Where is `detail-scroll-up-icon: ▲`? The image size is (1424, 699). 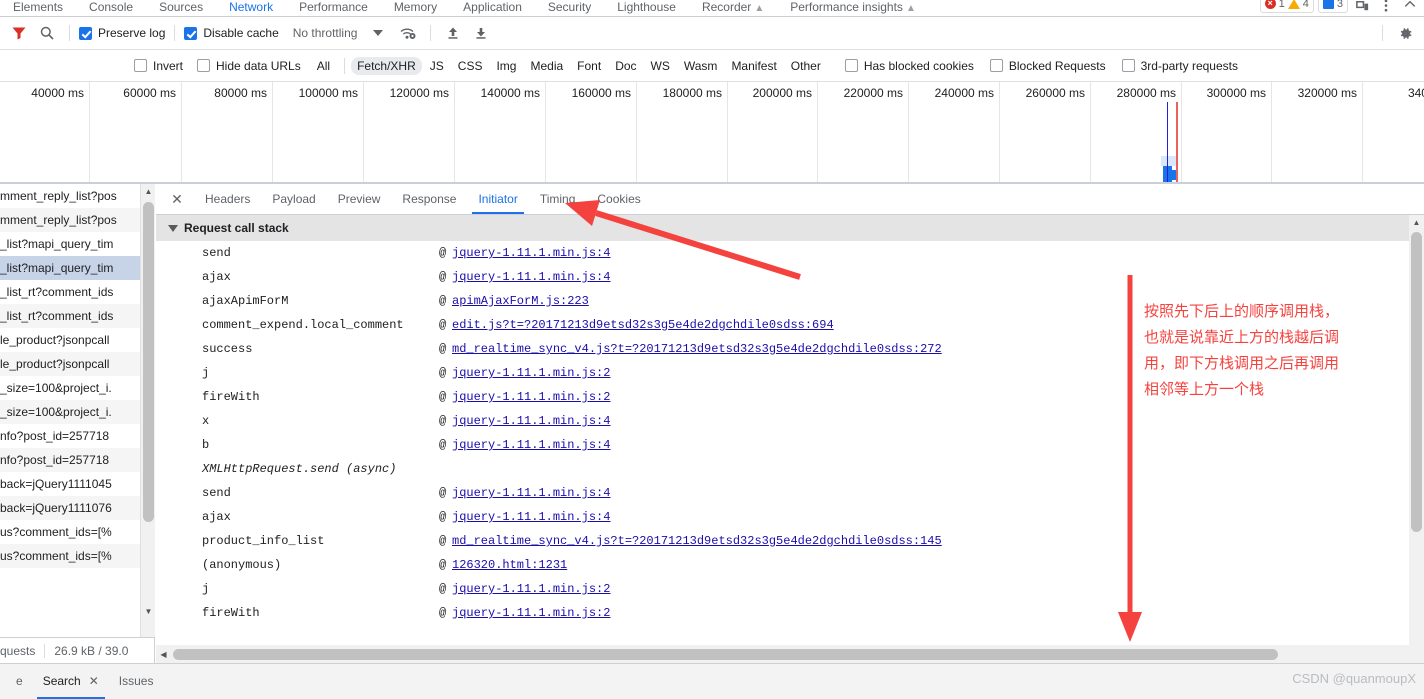
detail-scroll-up-icon: ▲ is located at coordinates (1416, 222).